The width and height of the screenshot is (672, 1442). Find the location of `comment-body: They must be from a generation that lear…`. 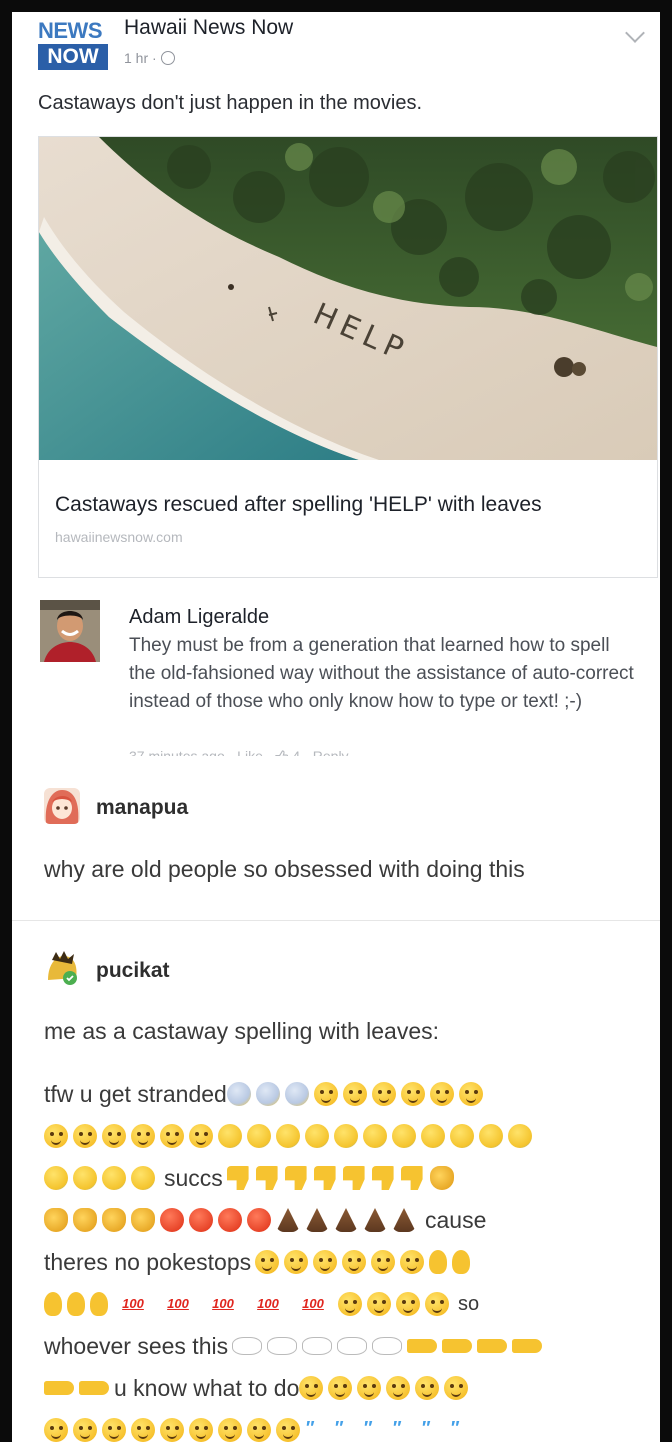

comment-body: They must be from a generation that lear… is located at coordinates (381, 673).